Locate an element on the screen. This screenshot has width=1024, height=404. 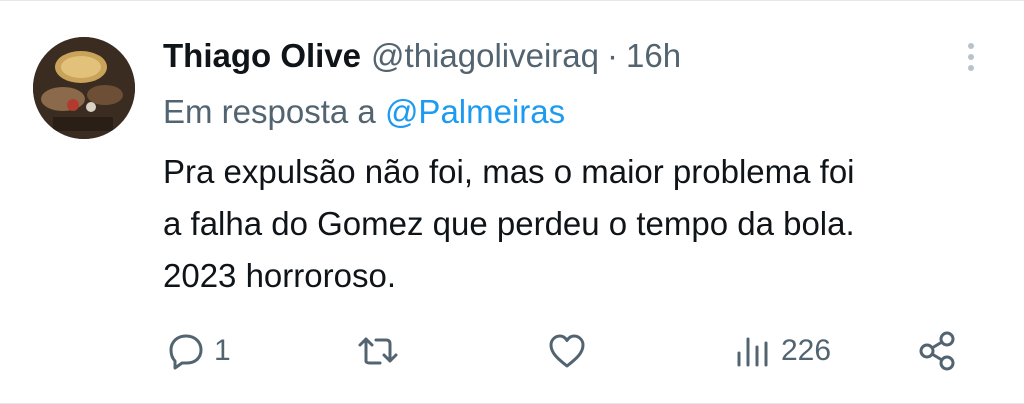
avatar is located at coordinates (84, 88).